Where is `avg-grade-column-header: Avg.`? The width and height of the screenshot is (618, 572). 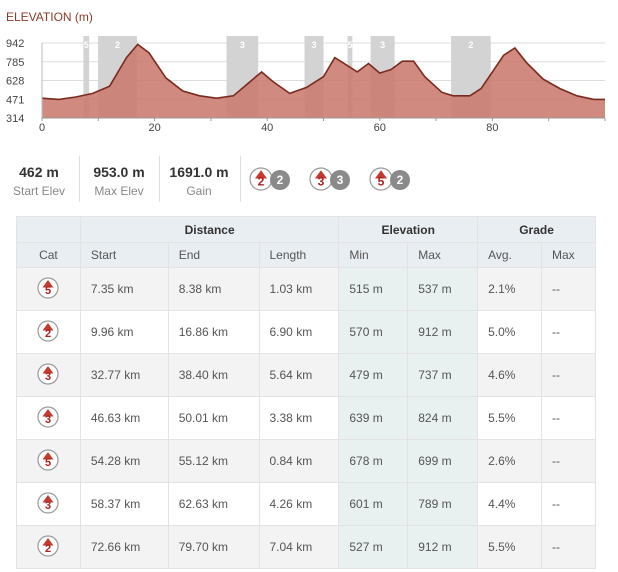 avg-grade-column-header: Avg. is located at coordinates (509, 255).